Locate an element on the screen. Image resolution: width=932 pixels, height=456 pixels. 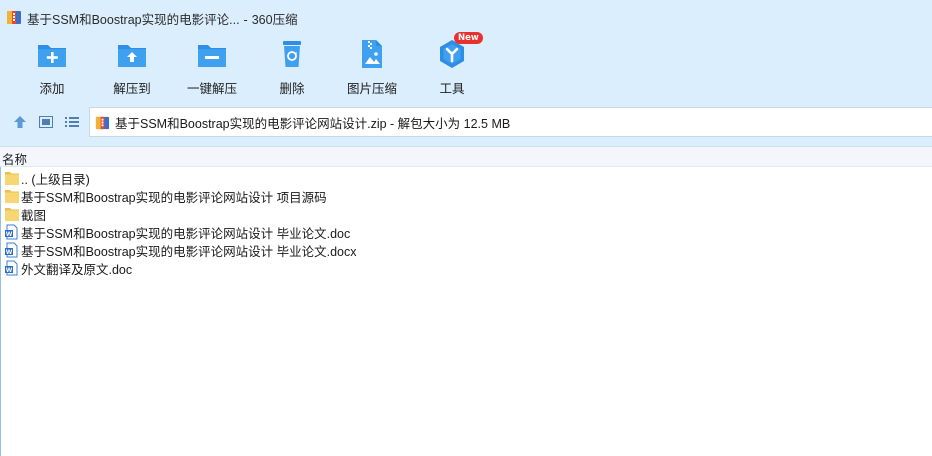
extract-to-label: 解压到 is located at coordinates (132, 89).